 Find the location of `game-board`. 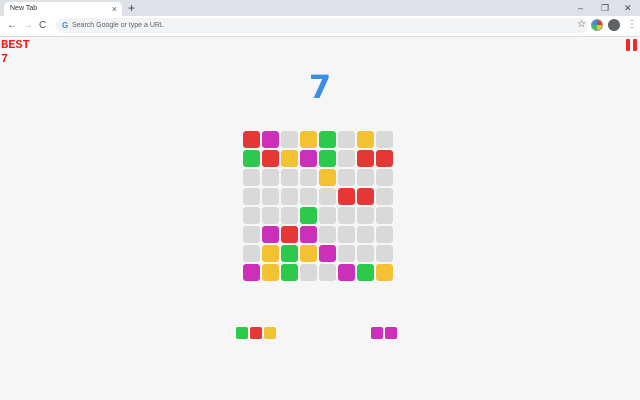

game-board is located at coordinates (319, 207).